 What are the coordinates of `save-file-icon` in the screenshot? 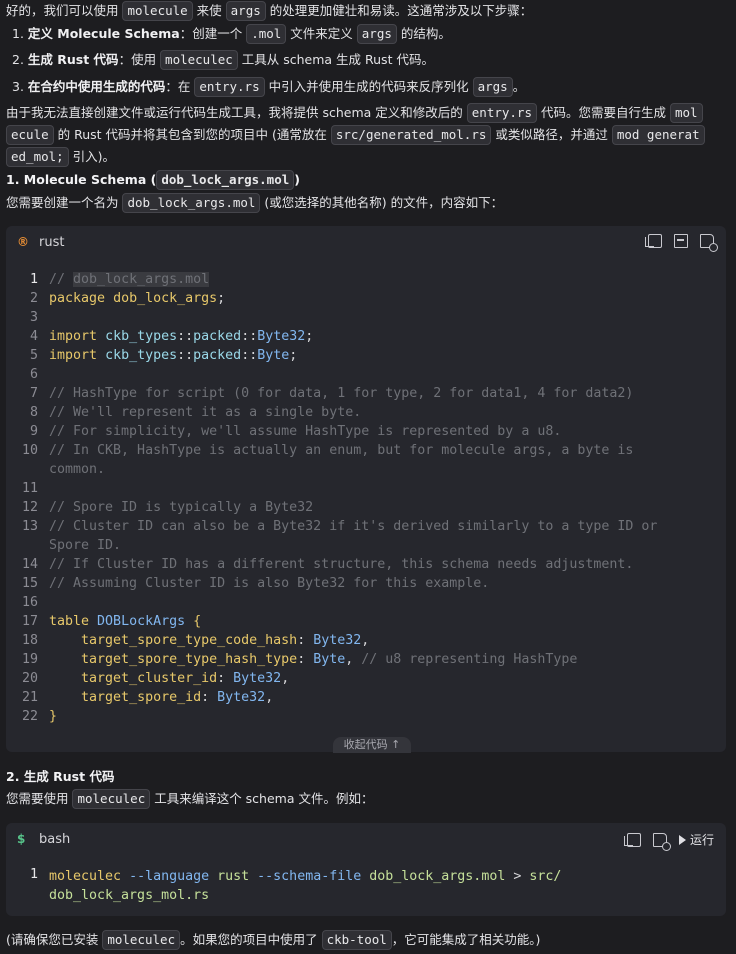 It's located at (709, 243).